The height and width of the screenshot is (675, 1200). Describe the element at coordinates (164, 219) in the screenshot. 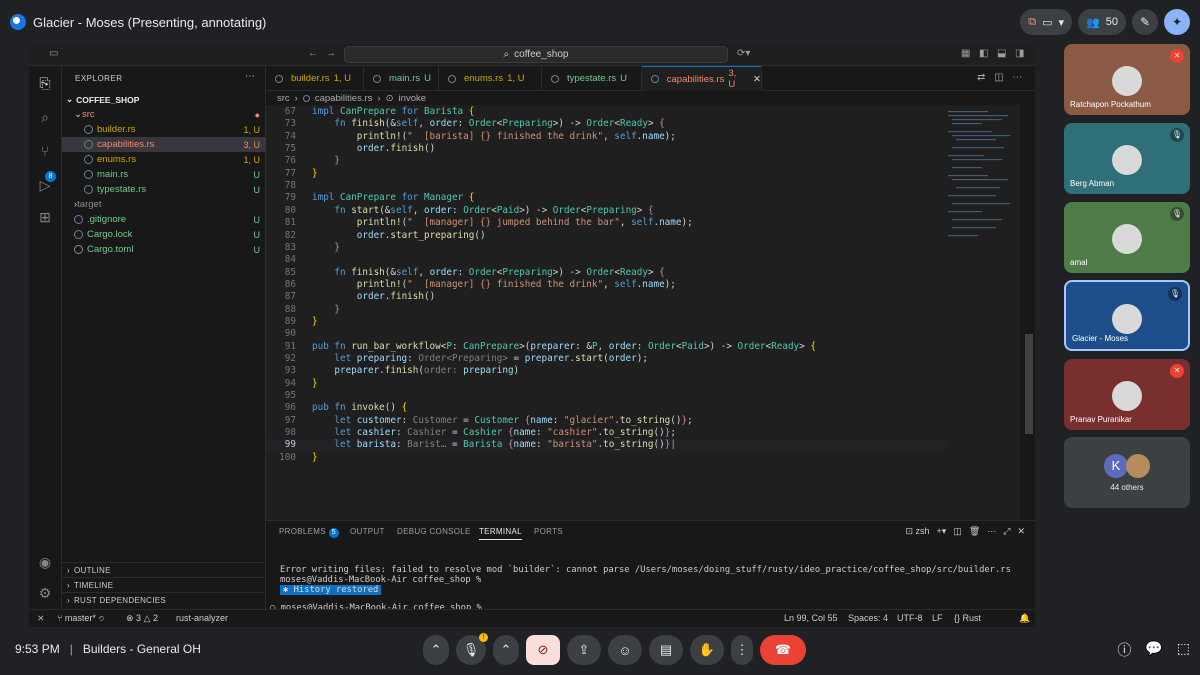

I see `file-tree-item: .gitignore U` at that location.